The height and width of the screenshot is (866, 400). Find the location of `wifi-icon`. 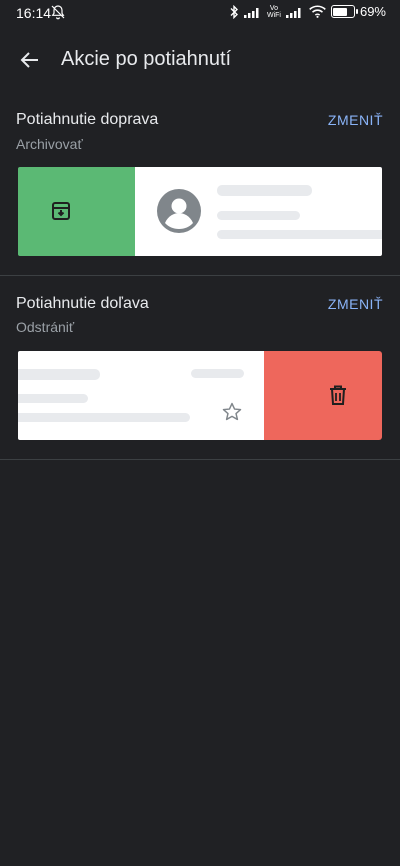

wifi-icon is located at coordinates (317, 11).